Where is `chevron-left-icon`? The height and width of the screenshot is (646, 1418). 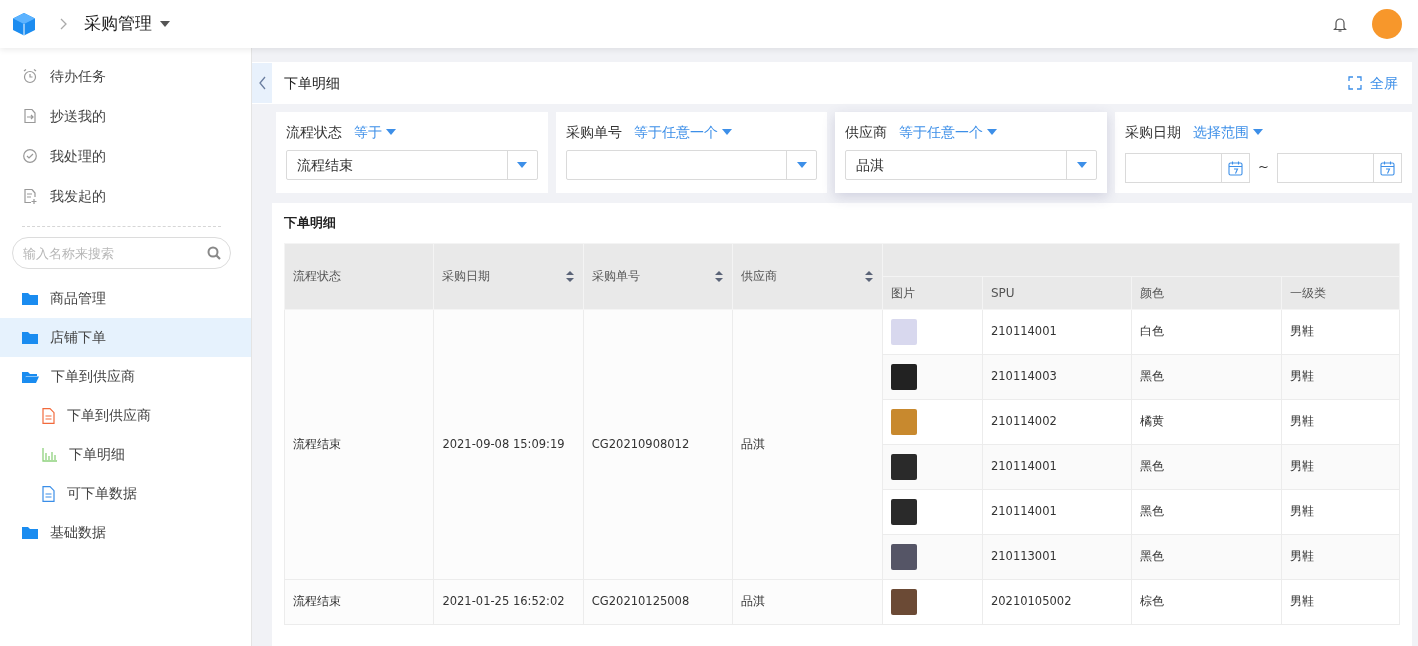 chevron-left-icon is located at coordinates (262, 83).